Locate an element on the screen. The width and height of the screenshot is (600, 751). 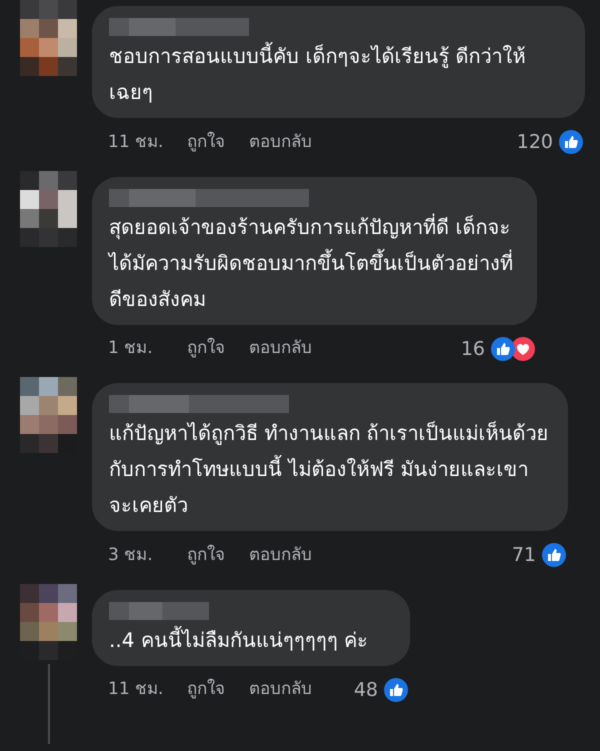
comment-text: สุดยอดเจ้าของร้านครับการแก้ปัญหาที่ดี เด็กจะได้มัความรับผิดชอบมากขึ้นโตขึ้นเป็นตัวอย่างที่ดีของสังคม is located at coordinates (311, 262).